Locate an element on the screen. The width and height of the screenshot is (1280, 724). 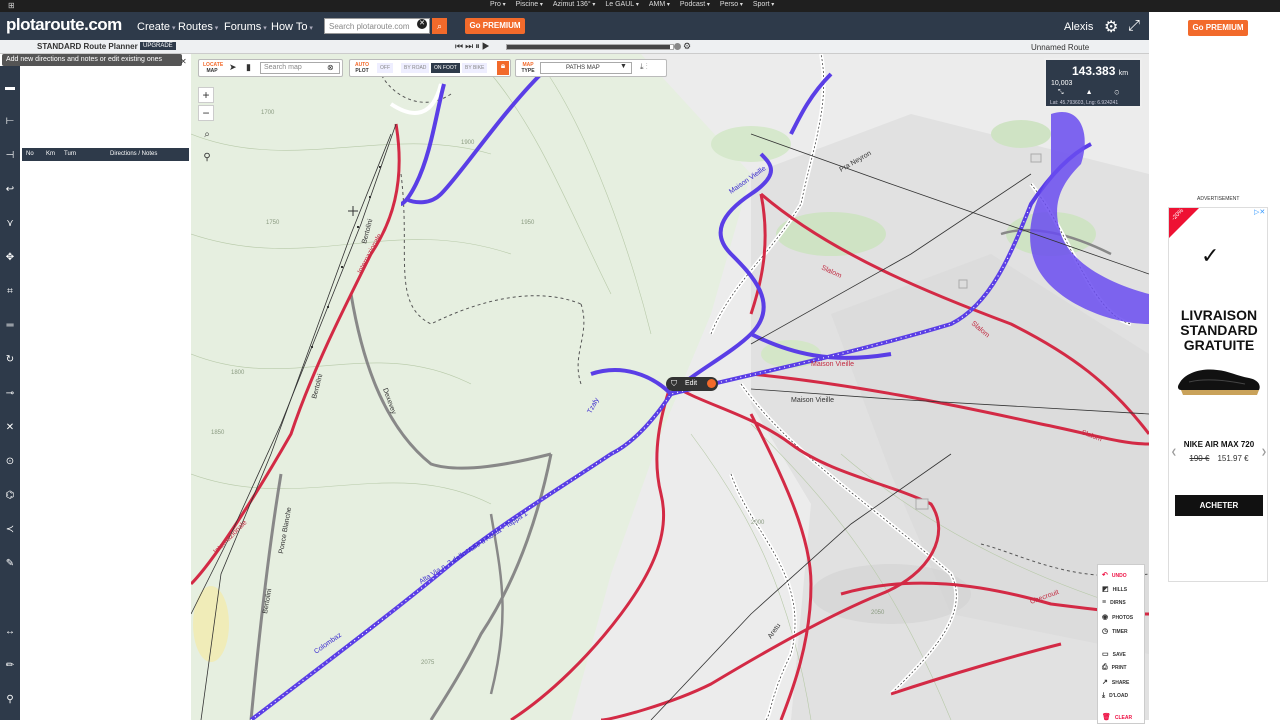
upgrade-button: UPGRADE is located at coordinates (158, 46).